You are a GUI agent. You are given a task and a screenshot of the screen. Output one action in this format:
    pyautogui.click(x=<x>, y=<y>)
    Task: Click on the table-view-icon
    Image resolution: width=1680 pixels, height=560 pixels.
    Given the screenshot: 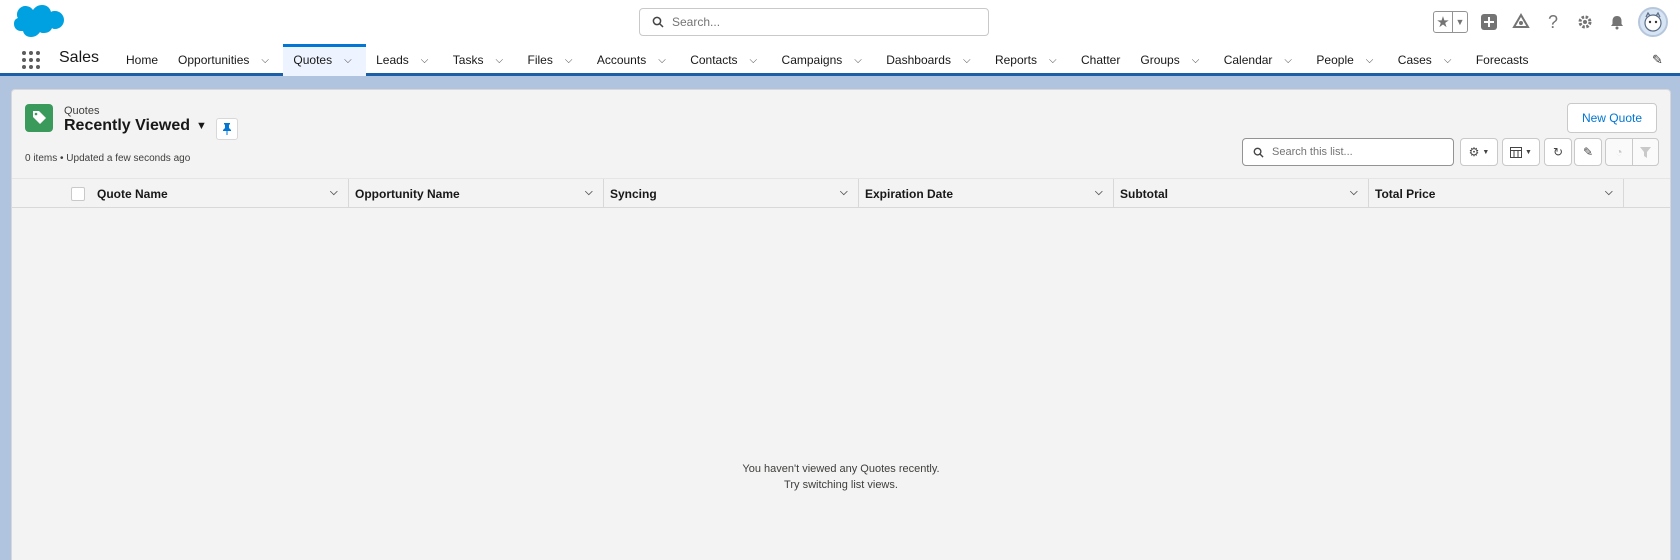 What is the action you would take?
    pyautogui.click(x=1516, y=152)
    